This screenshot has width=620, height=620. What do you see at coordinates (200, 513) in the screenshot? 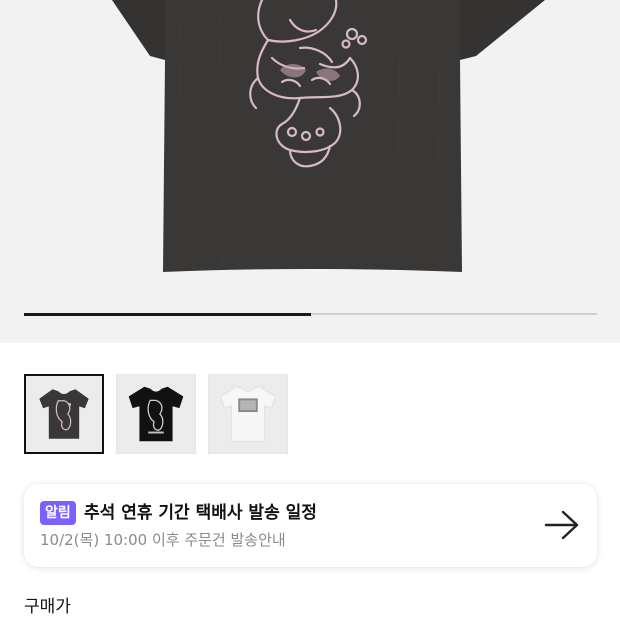
I see `notice-title: 추석 연휴 기간 택배사 발송 일정` at bounding box center [200, 513].